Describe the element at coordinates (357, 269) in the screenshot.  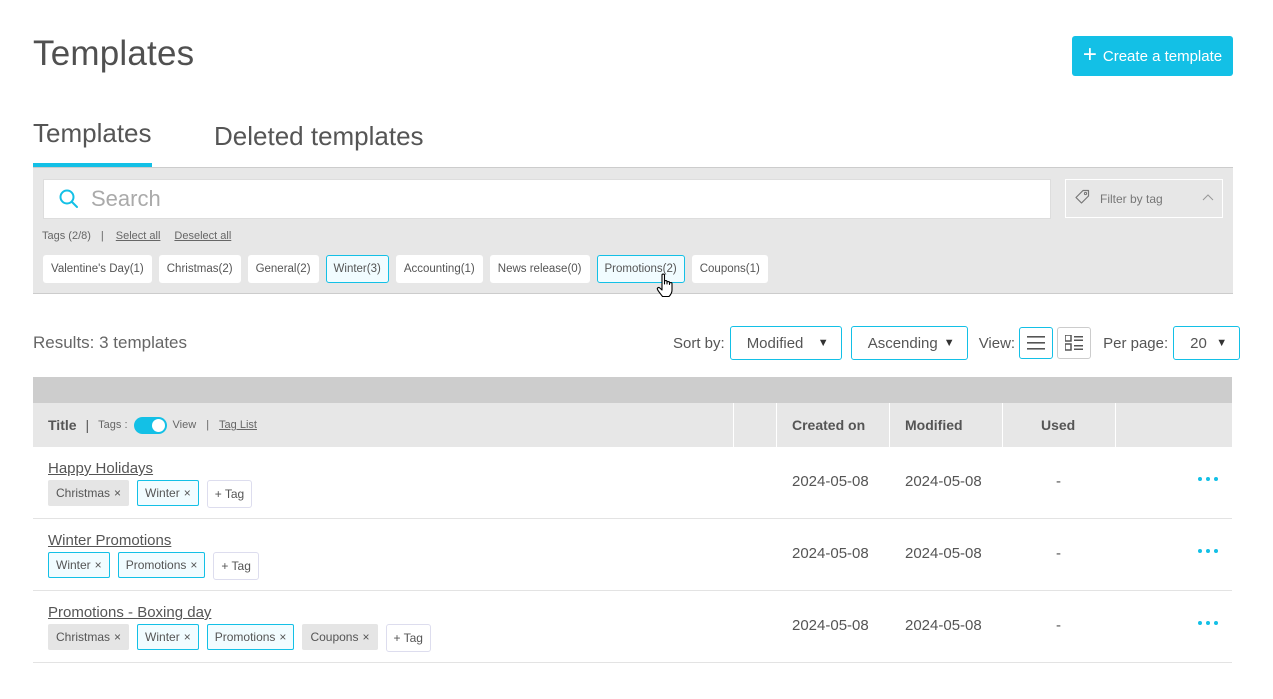
I see `tag-chip-winter: Winter(3)` at that location.